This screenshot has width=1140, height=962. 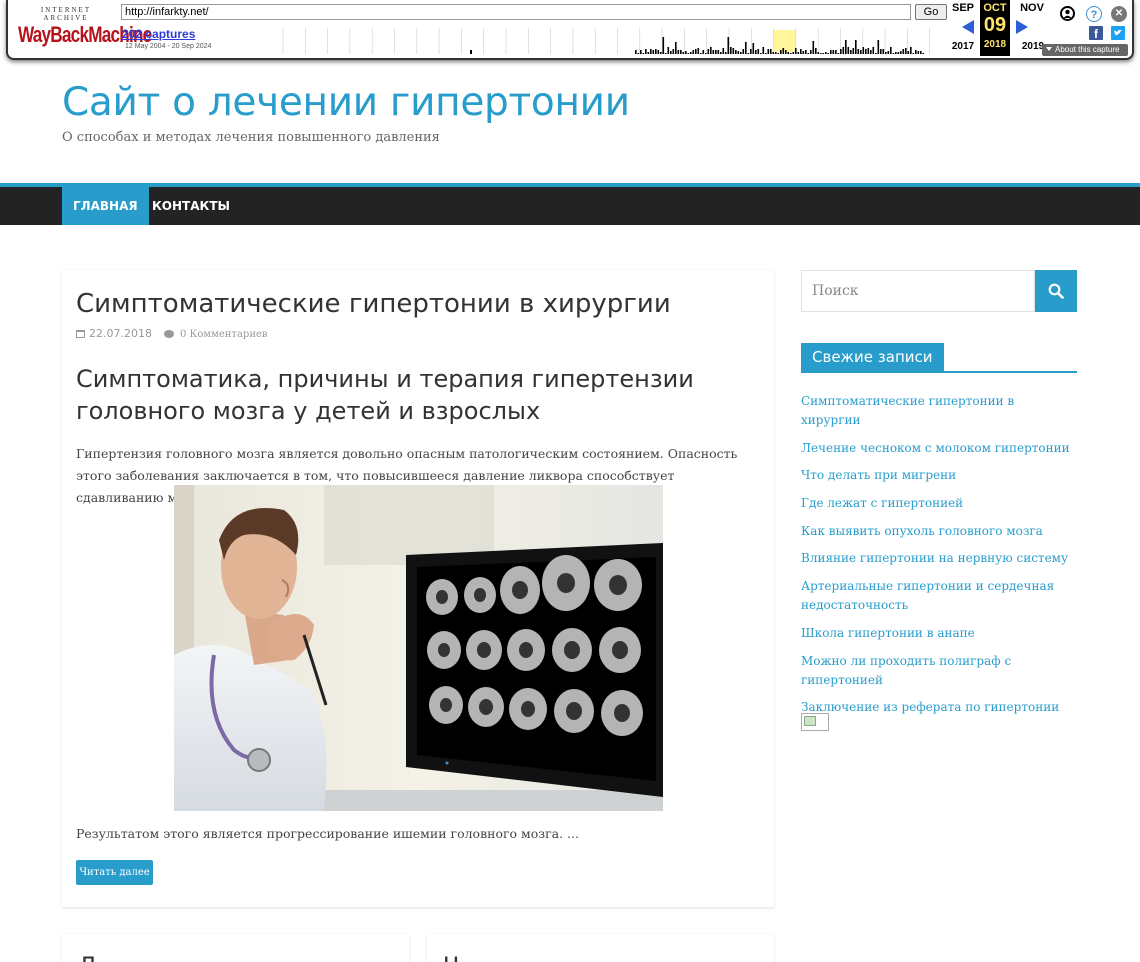 I want to click on read-more-button: Читать далее, so click(x=114, y=872).